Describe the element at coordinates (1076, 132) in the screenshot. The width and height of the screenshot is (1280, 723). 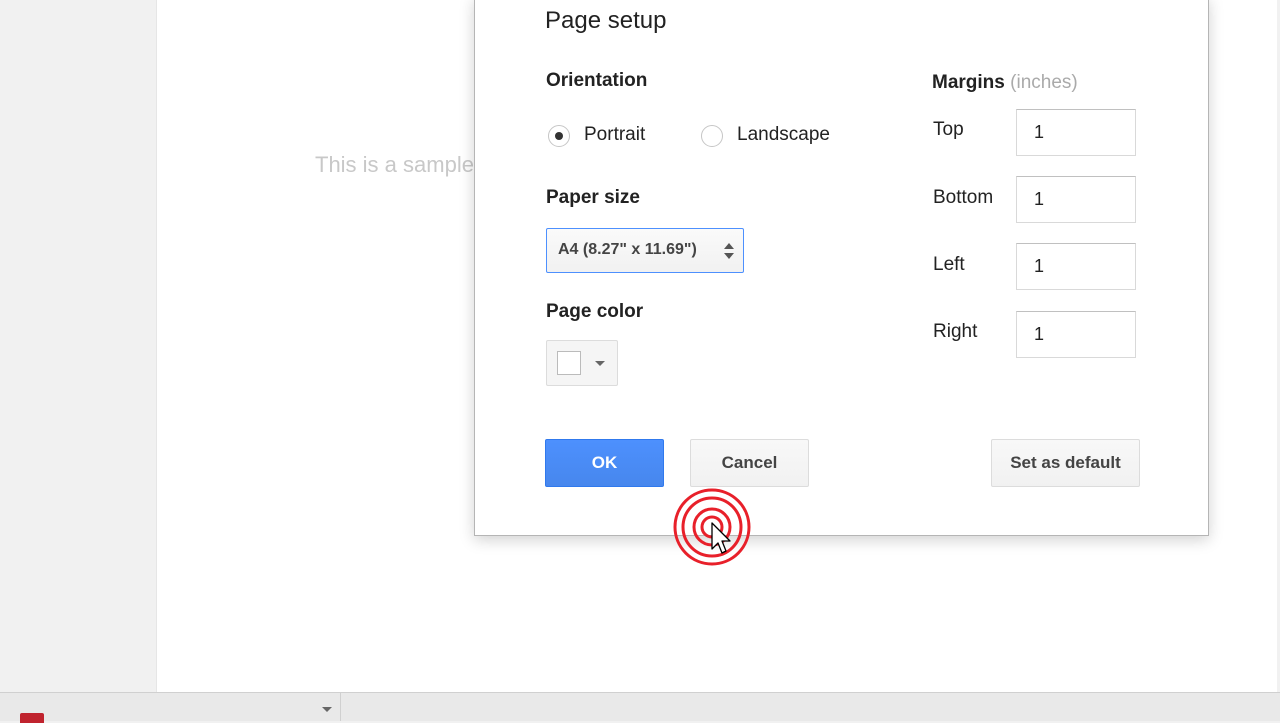
I see `margin-top-input` at that location.